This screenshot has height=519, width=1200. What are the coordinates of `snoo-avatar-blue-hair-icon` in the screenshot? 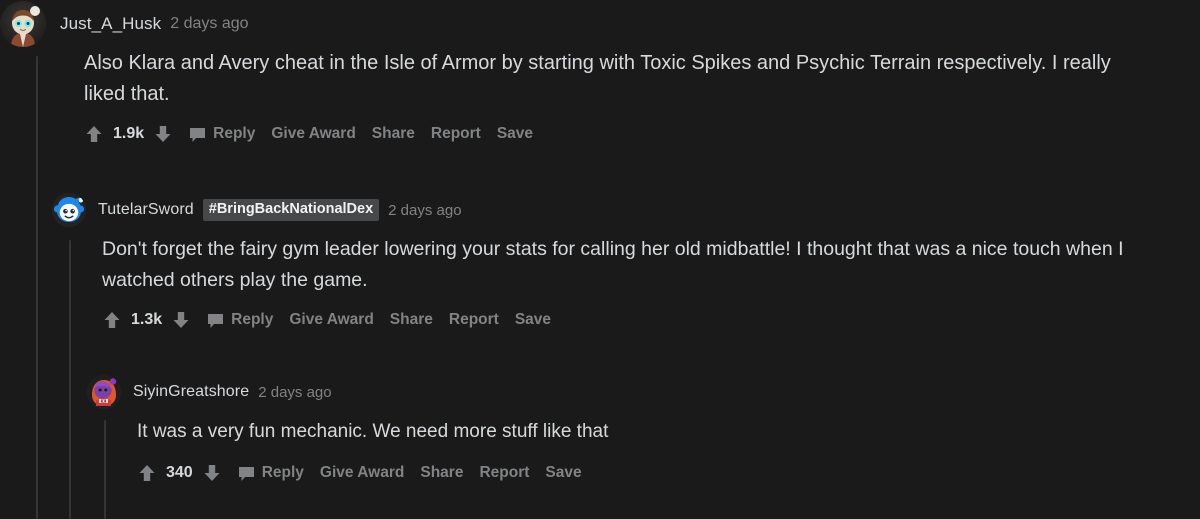 It's located at (69, 210).